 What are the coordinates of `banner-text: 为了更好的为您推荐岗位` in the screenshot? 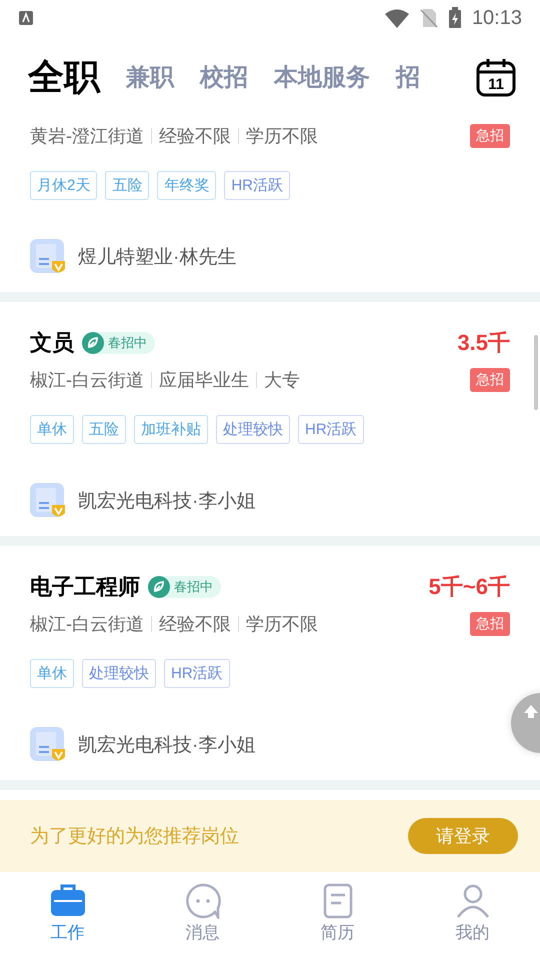 It's located at (135, 837).